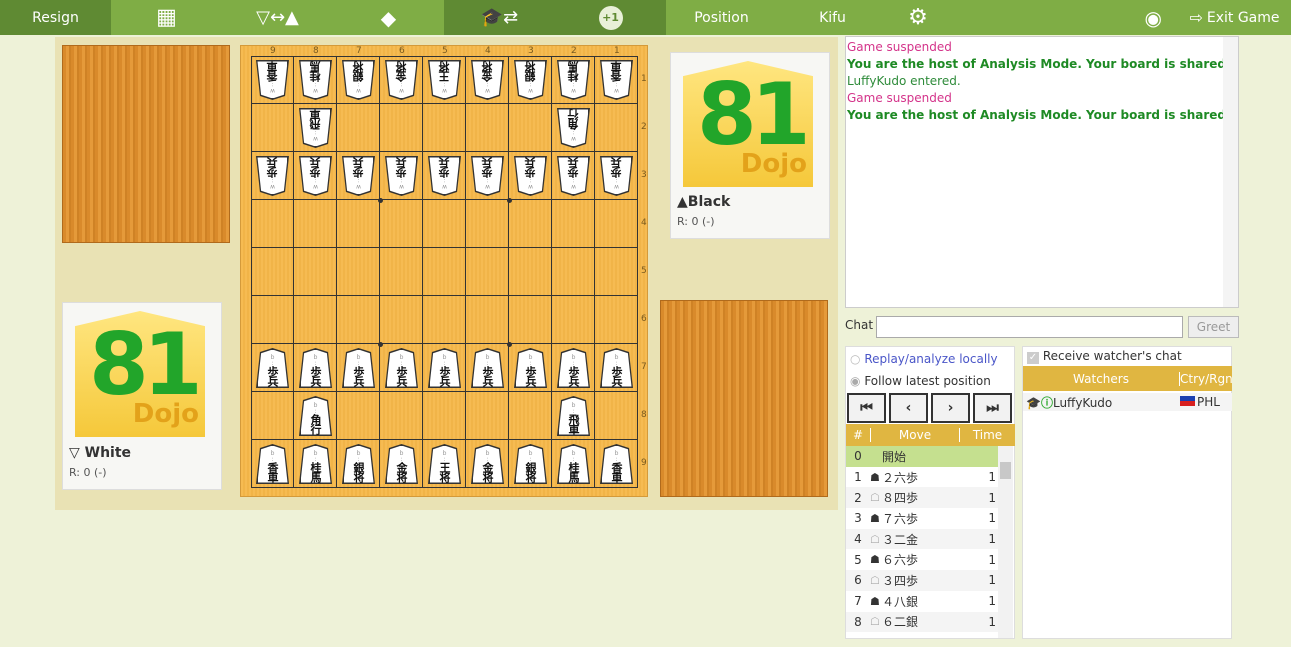 Image resolution: width=1291 pixels, height=647 pixels. I want to click on follow-latest-radio: ◉ Follow latest position, so click(920, 381).